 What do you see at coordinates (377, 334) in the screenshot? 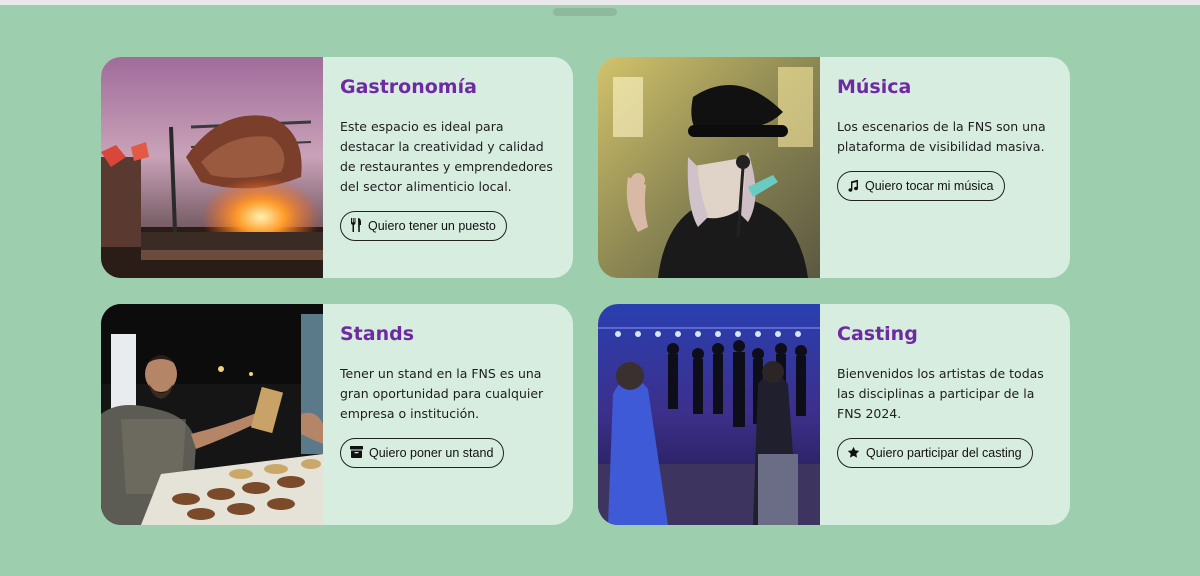
I see `card-title: Stands` at bounding box center [377, 334].